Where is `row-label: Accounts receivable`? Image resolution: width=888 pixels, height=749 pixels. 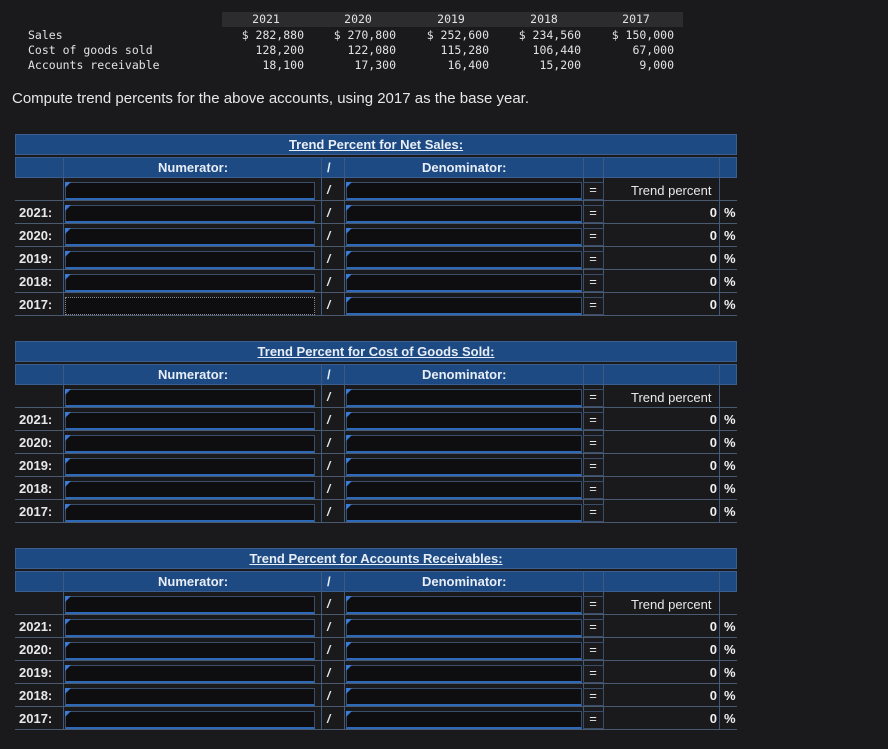
row-label: Accounts receivable is located at coordinates (94, 65).